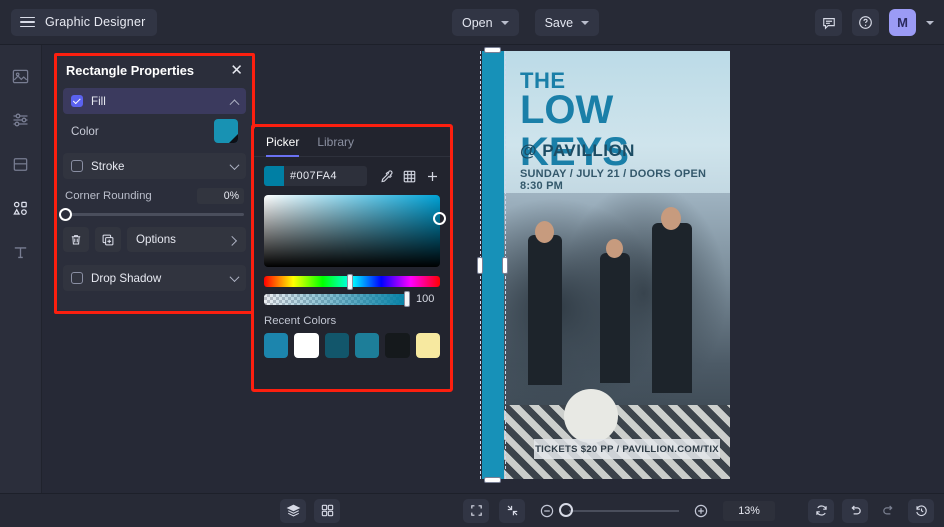 The image size is (944, 527). What do you see at coordinates (151, 214) in the screenshot?
I see `corner-rounding-slider` at bounding box center [151, 214].